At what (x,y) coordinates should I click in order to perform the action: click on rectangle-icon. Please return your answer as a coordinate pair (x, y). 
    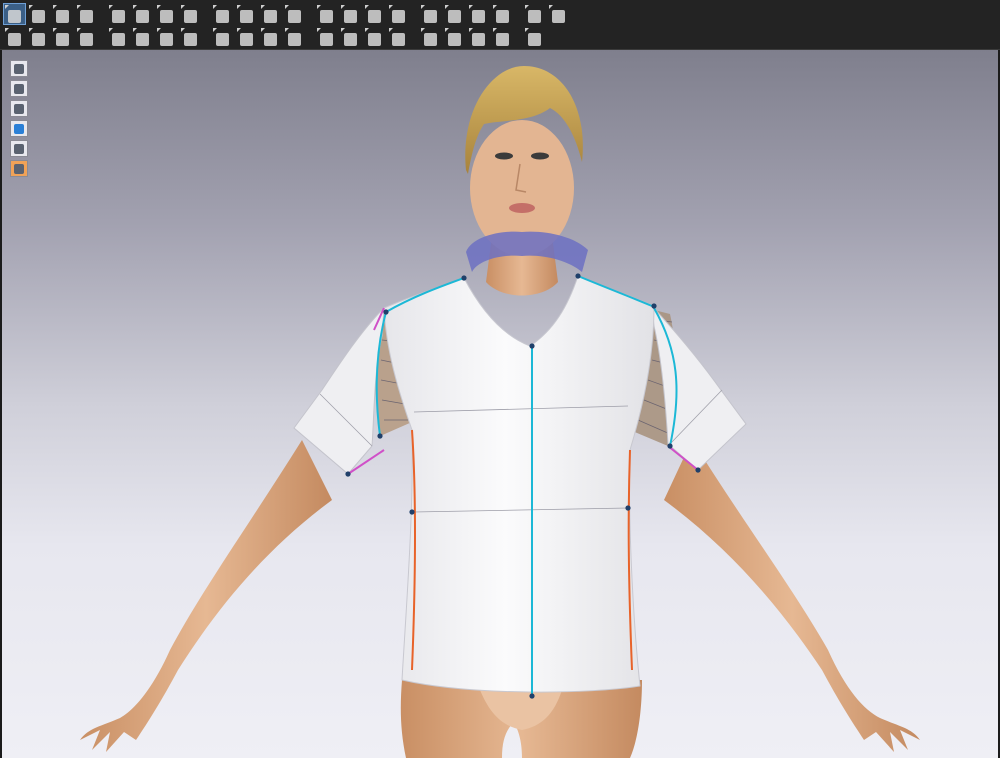
    Looking at the image, I should click on (62, 14).